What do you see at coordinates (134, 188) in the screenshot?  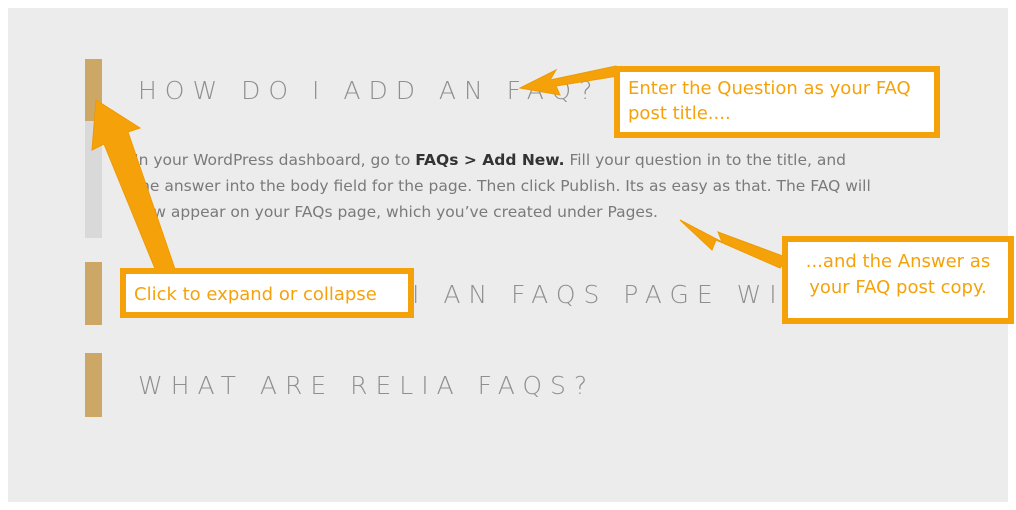 I see `arrow-to-toggle` at bounding box center [134, 188].